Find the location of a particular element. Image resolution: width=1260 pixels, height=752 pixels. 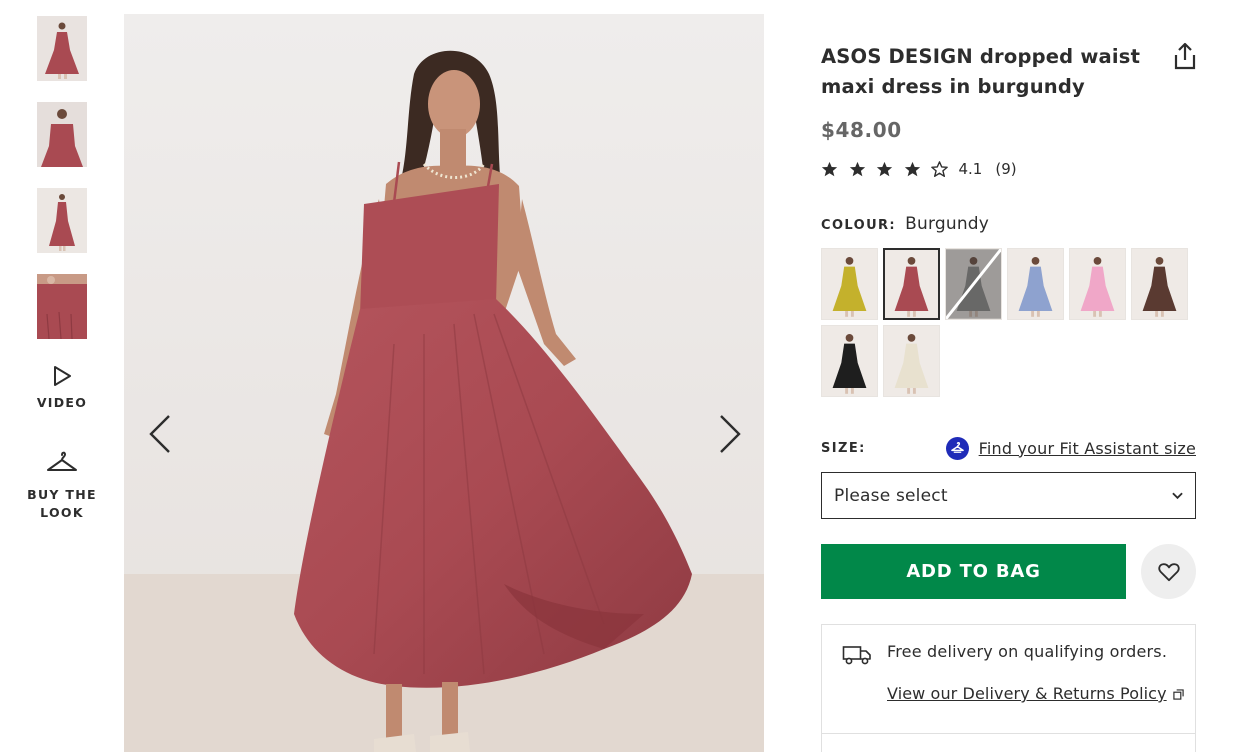

delivery-divider is located at coordinates (1008, 733).